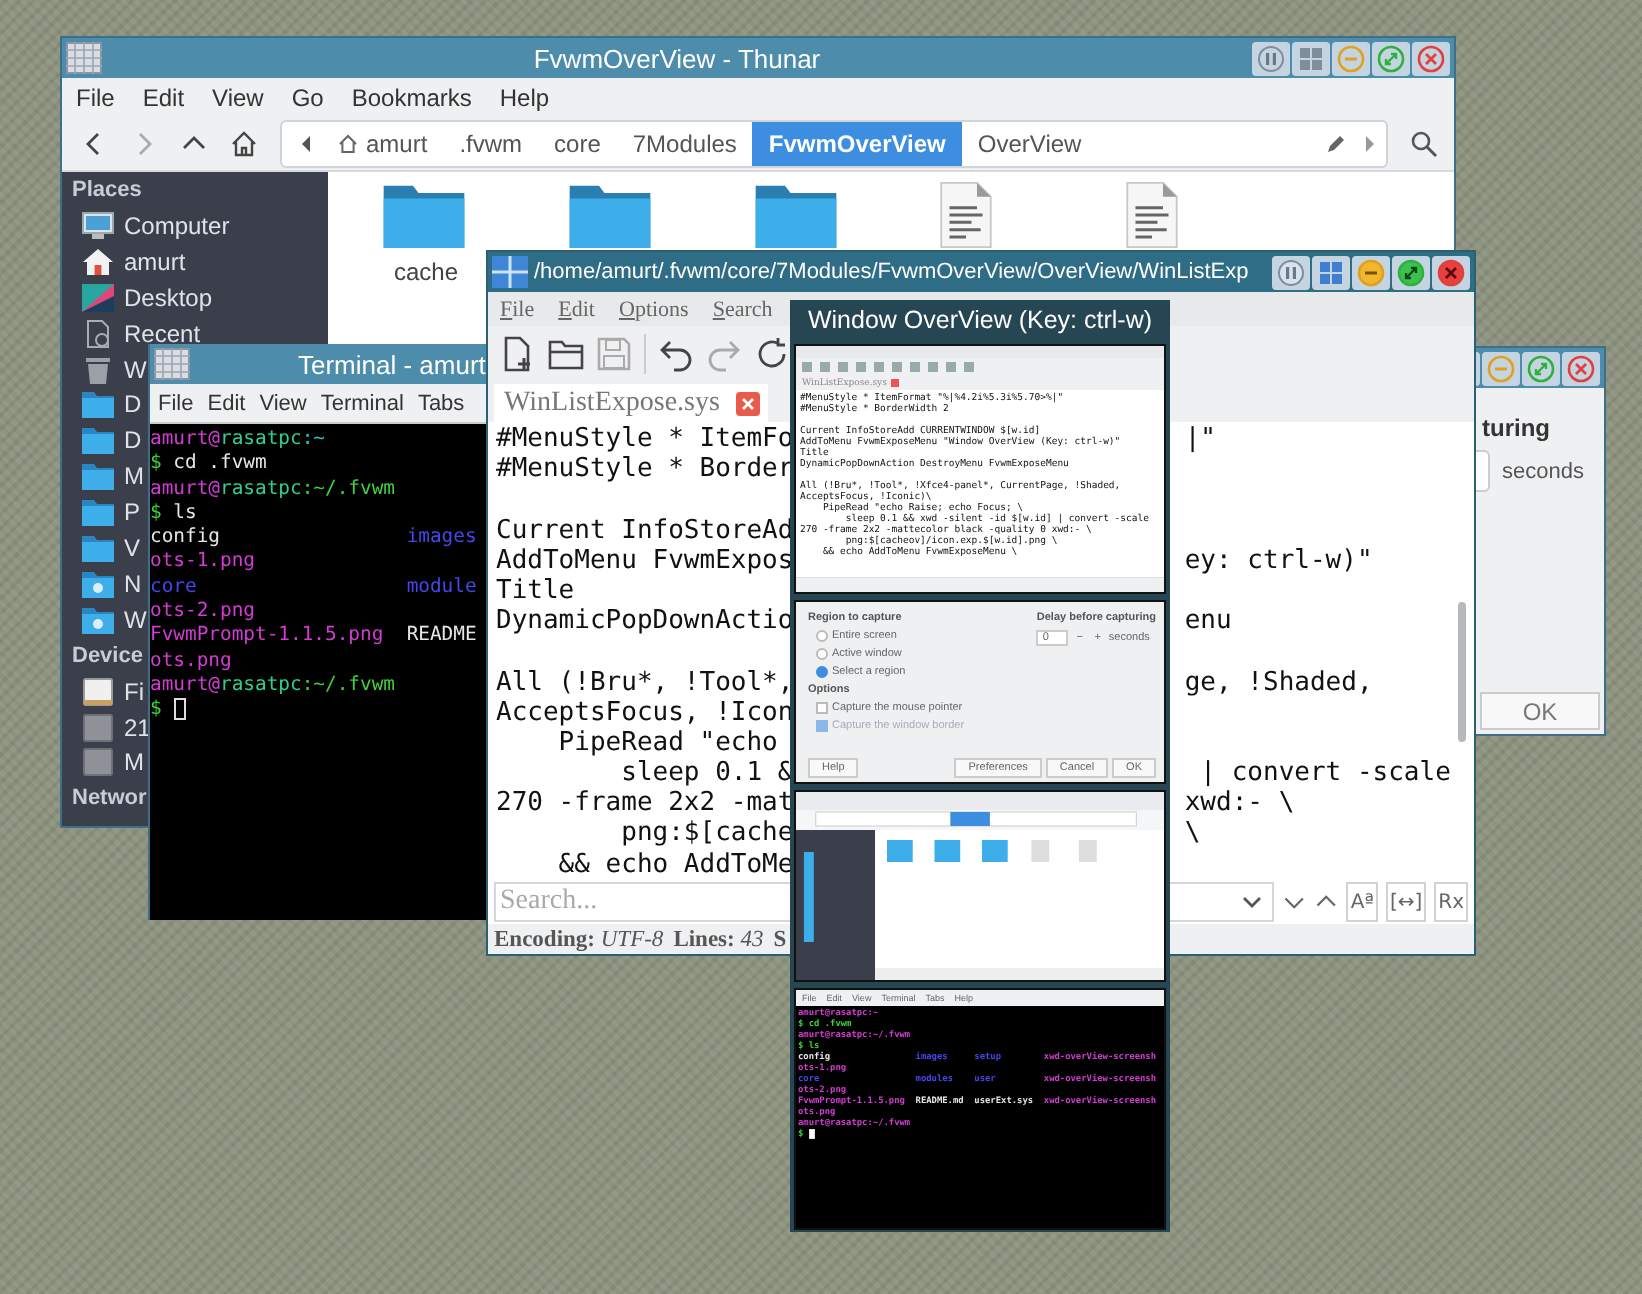  What do you see at coordinates (724, 354) in the screenshot?
I see `redo-icon` at bounding box center [724, 354].